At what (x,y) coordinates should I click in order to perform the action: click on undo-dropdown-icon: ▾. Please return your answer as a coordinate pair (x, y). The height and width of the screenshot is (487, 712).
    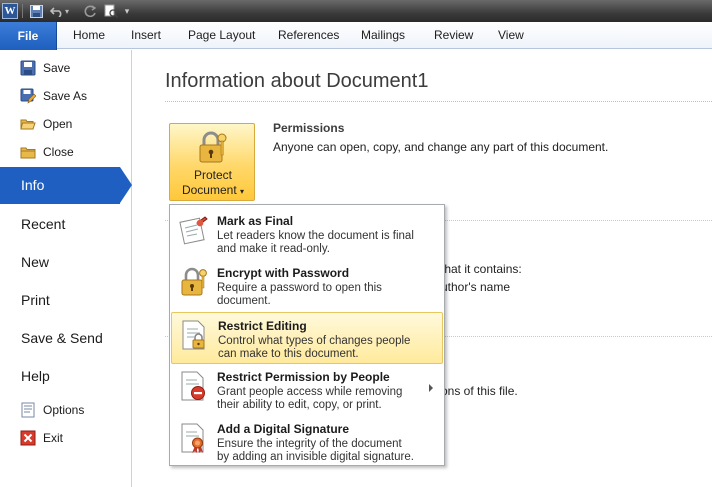
    Looking at the image, I should click on (67, 11).